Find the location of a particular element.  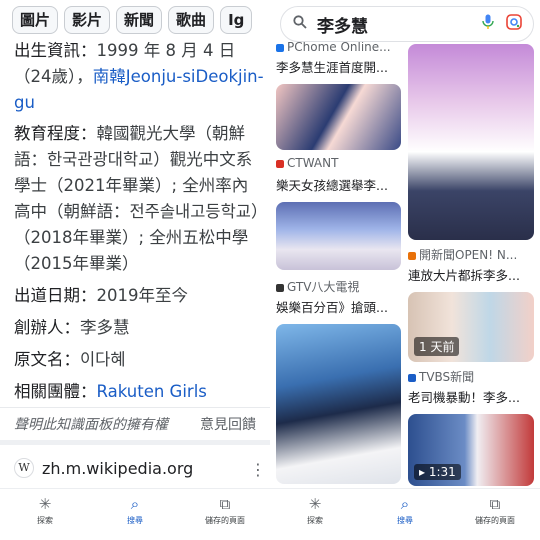

wikipedia-icon: W is located at coordinates (24, 468).